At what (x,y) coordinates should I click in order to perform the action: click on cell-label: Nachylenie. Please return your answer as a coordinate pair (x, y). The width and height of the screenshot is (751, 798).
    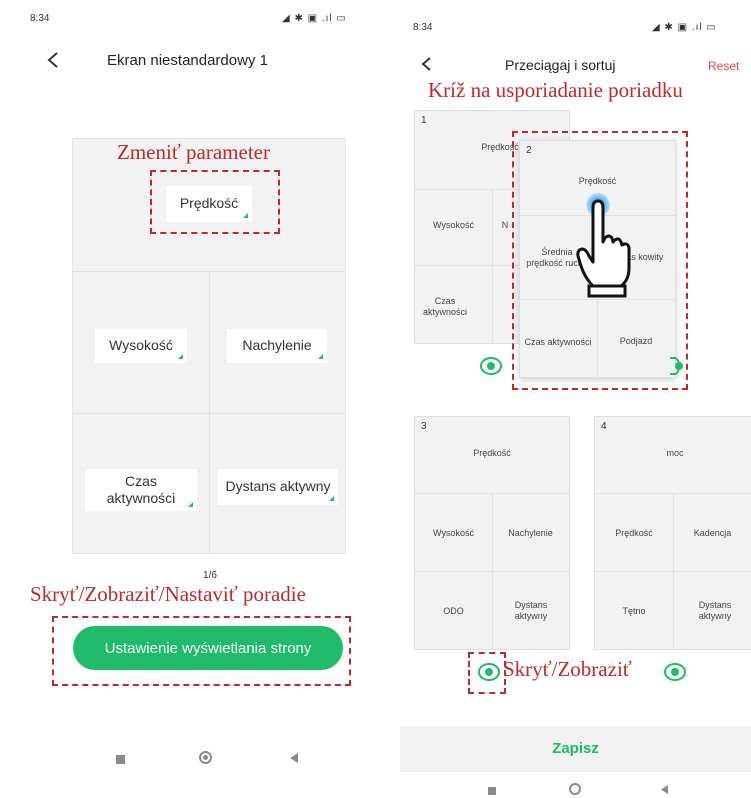
    Looking at the image, I should click on (277, 345).